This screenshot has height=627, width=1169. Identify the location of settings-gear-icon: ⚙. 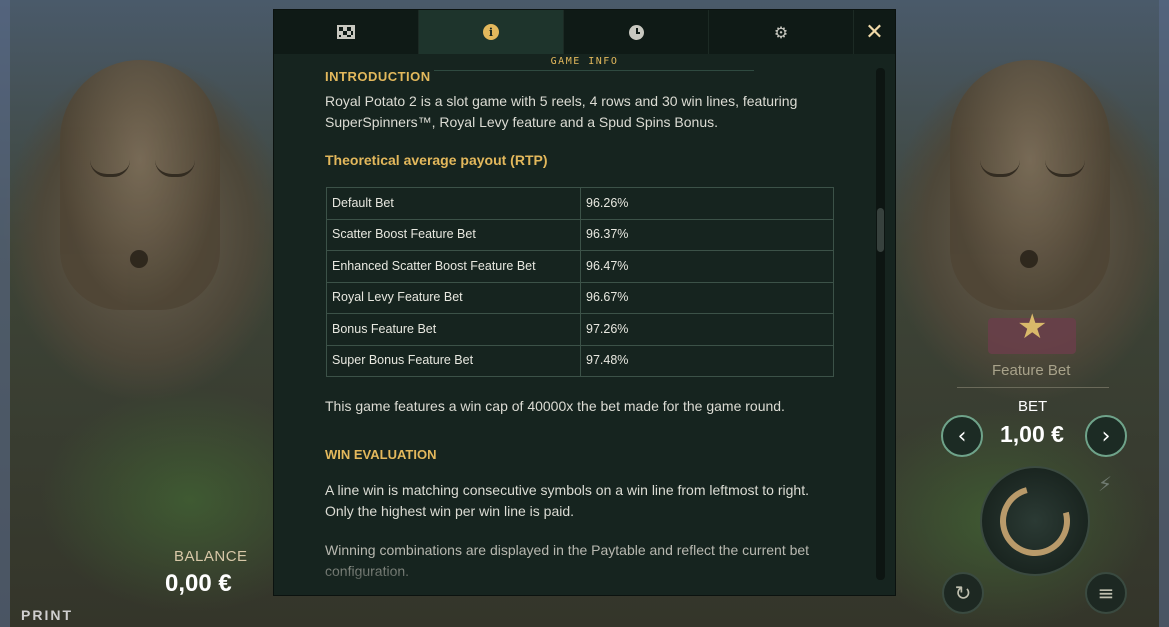
(781, 32).